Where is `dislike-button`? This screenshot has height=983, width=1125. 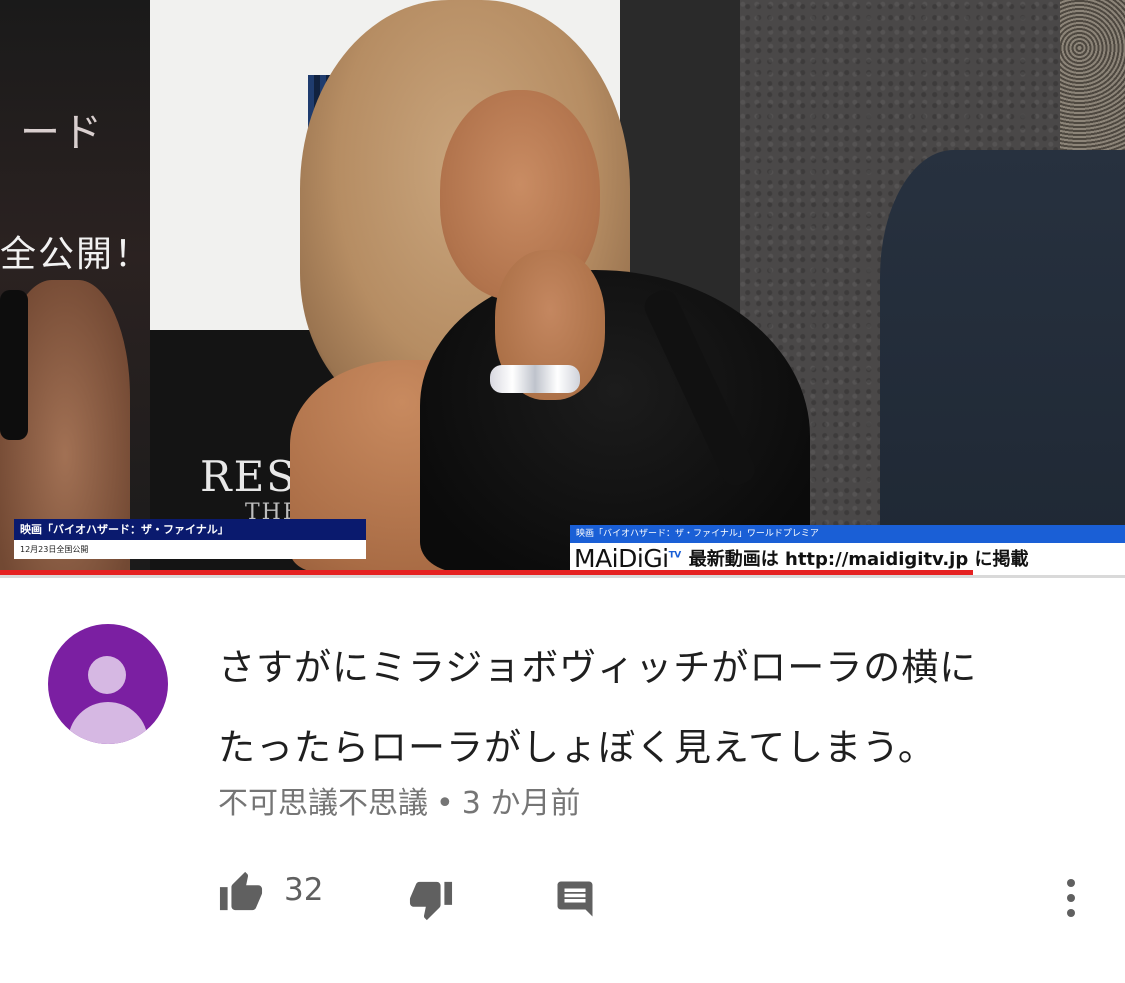
dislike-button is located at coordinates (431, 902).